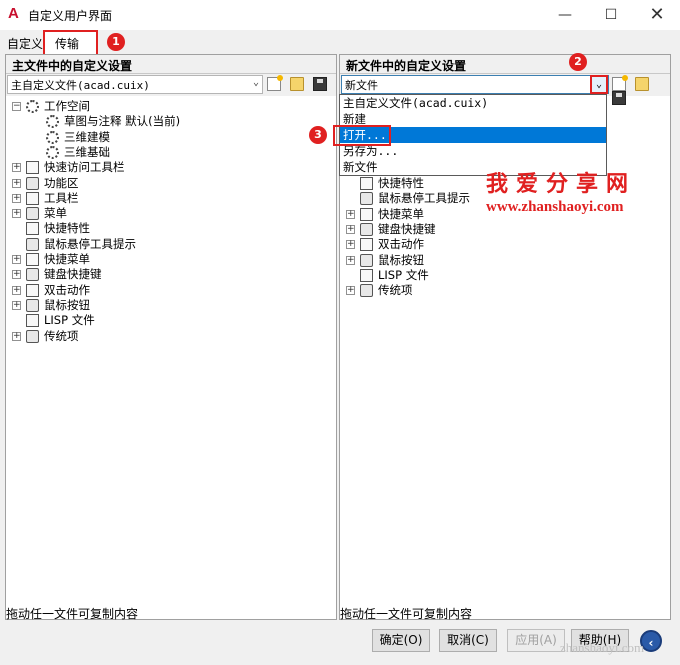 This screenshot has height=665, width=680. Describe the element at coordinates (67, 289) in the screenshot. I see `tree-item-label: 双击动作` at that location.